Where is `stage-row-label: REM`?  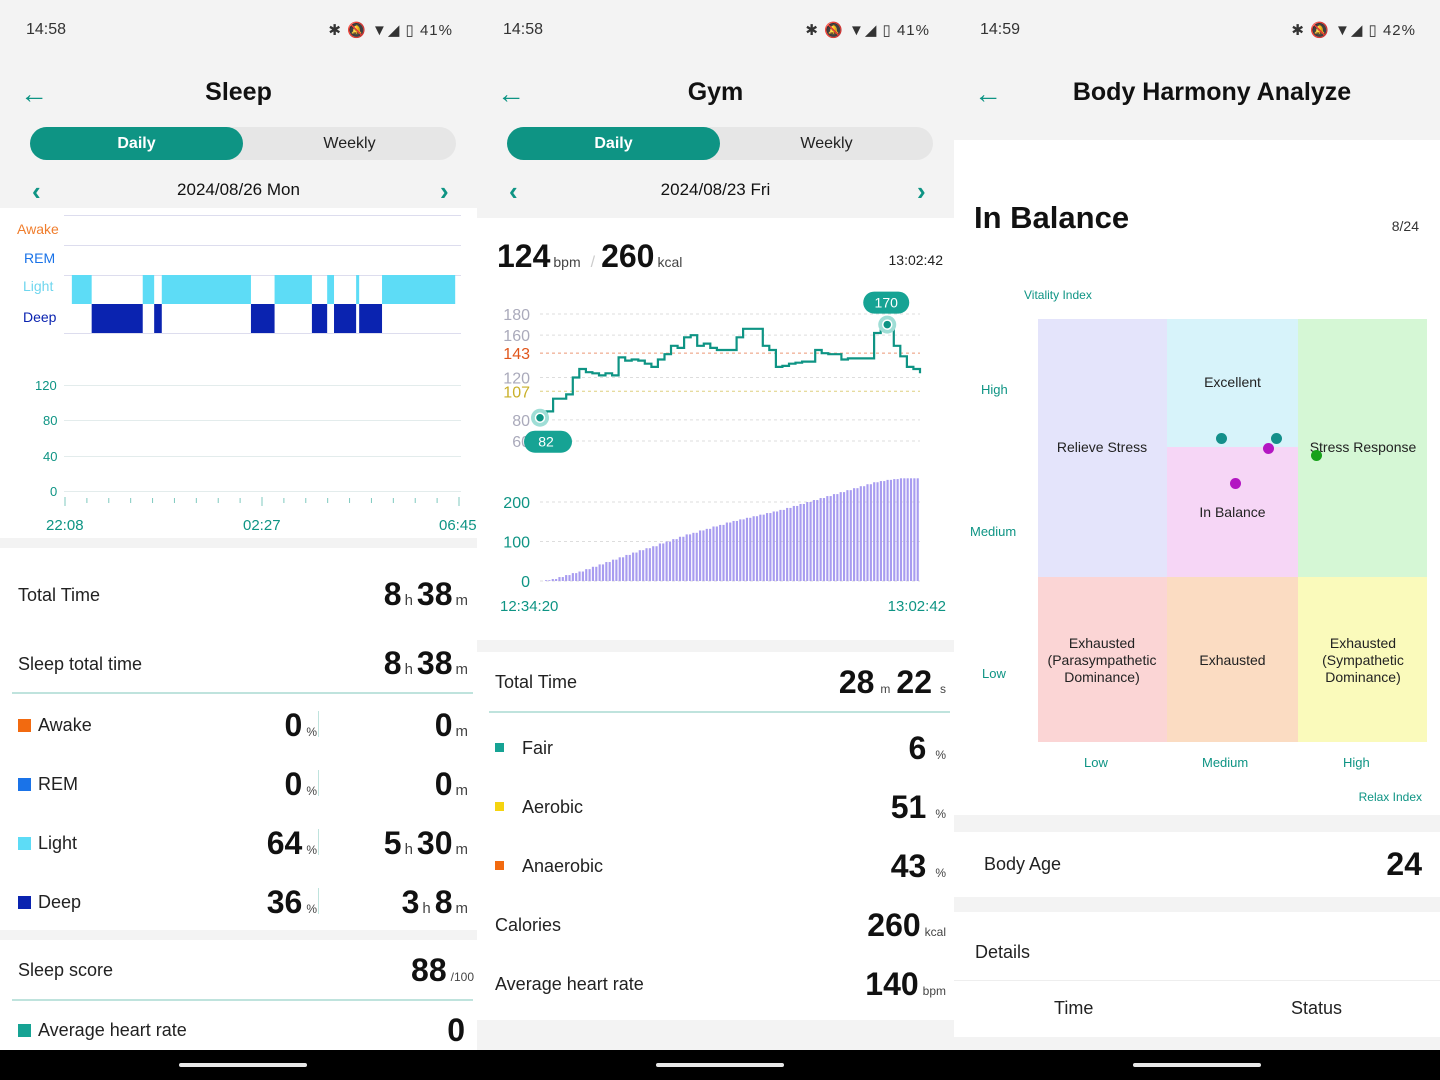 stage-row-label: REM is located at coordinates (48, 784).